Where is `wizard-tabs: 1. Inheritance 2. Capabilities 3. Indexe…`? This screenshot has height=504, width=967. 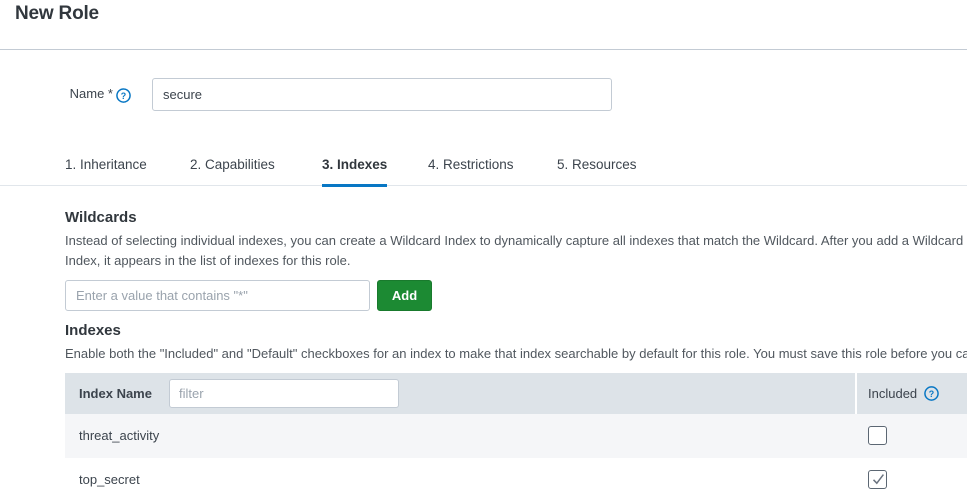 wizard-tabs: 1. Inheritance 2. Capabilities 3. Indexe… is located at coordinates (483, 168).